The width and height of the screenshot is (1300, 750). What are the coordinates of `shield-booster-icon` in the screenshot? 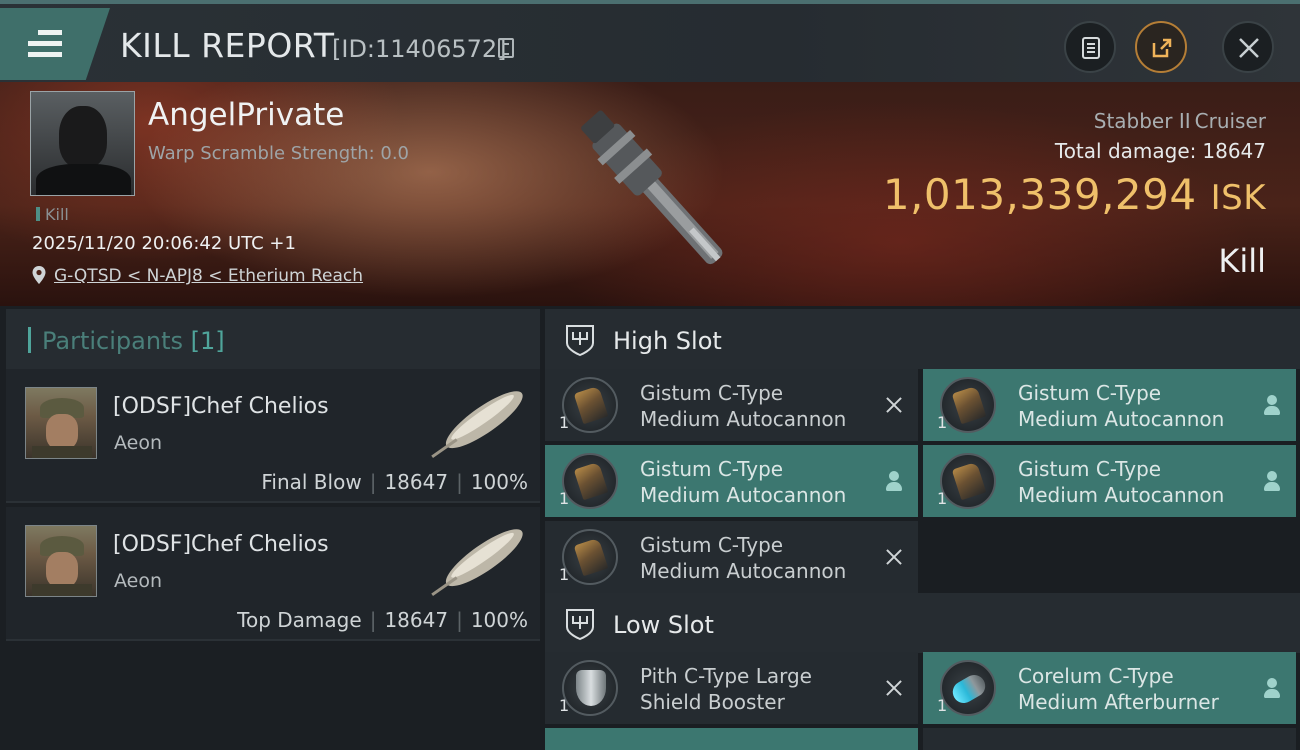 It's located at (590, 688).